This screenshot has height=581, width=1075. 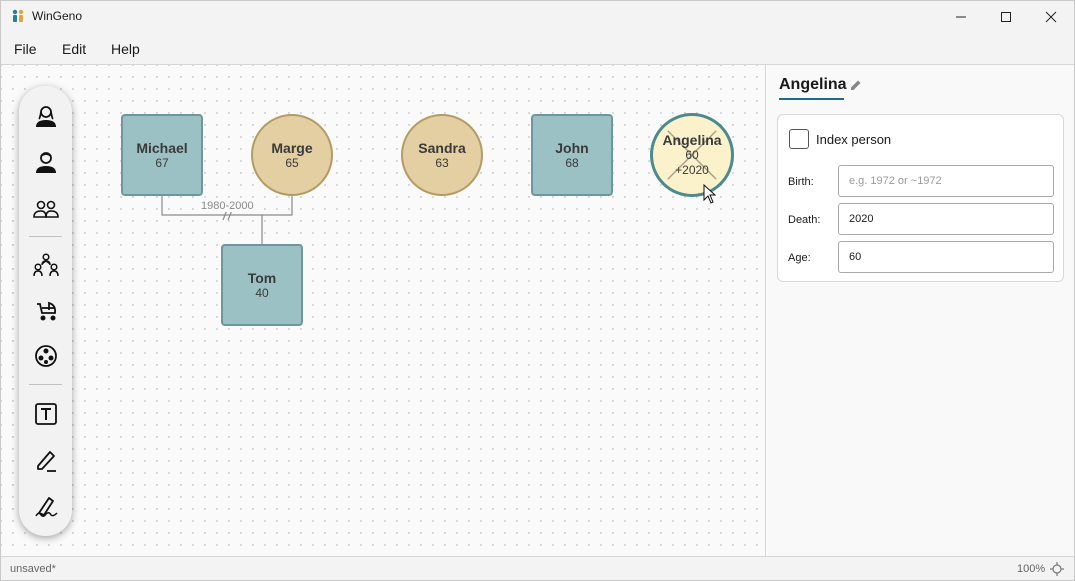 I want to click on pen-tool-button, so click(x=45, y=459).